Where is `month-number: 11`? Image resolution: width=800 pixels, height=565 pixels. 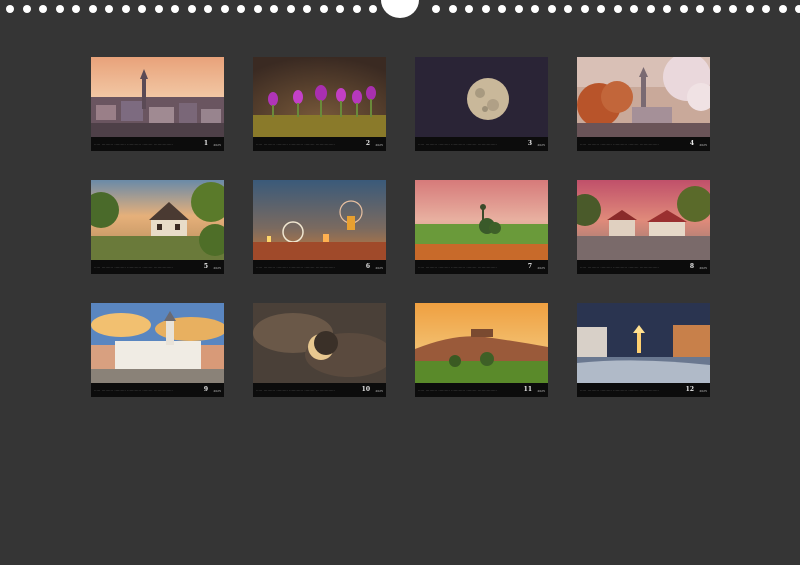
month-number: 11 is located at coordinates (527, 389).